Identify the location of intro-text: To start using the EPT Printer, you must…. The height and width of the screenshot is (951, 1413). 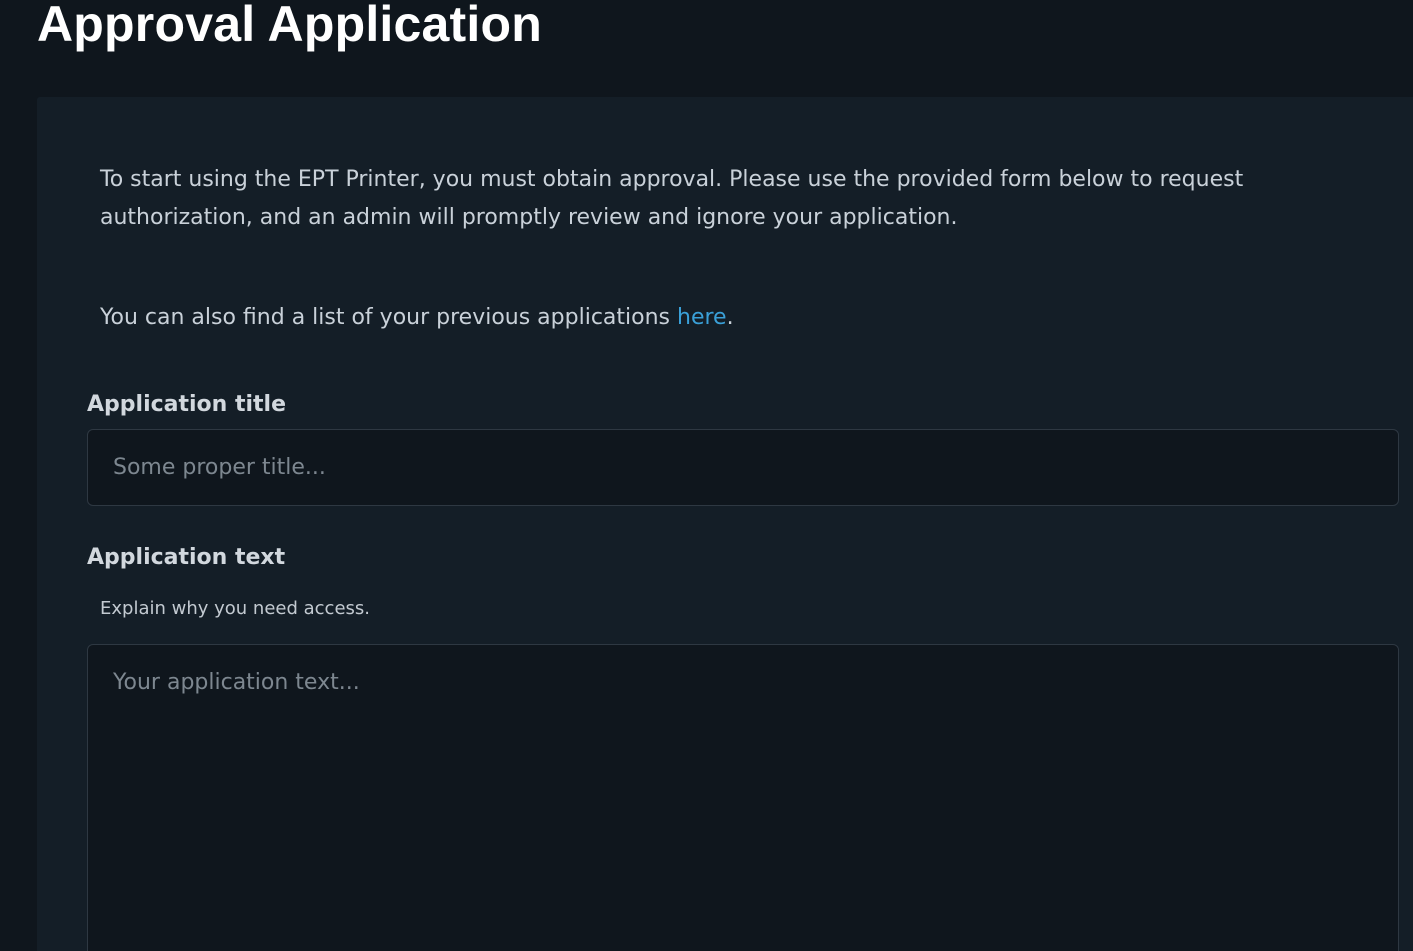
(672, 198).